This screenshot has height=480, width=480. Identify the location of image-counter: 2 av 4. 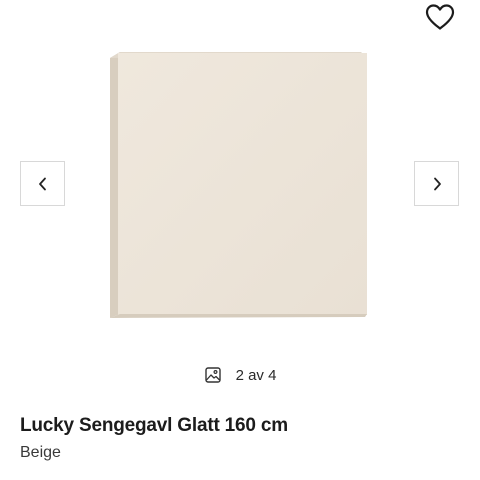
(240, 375).